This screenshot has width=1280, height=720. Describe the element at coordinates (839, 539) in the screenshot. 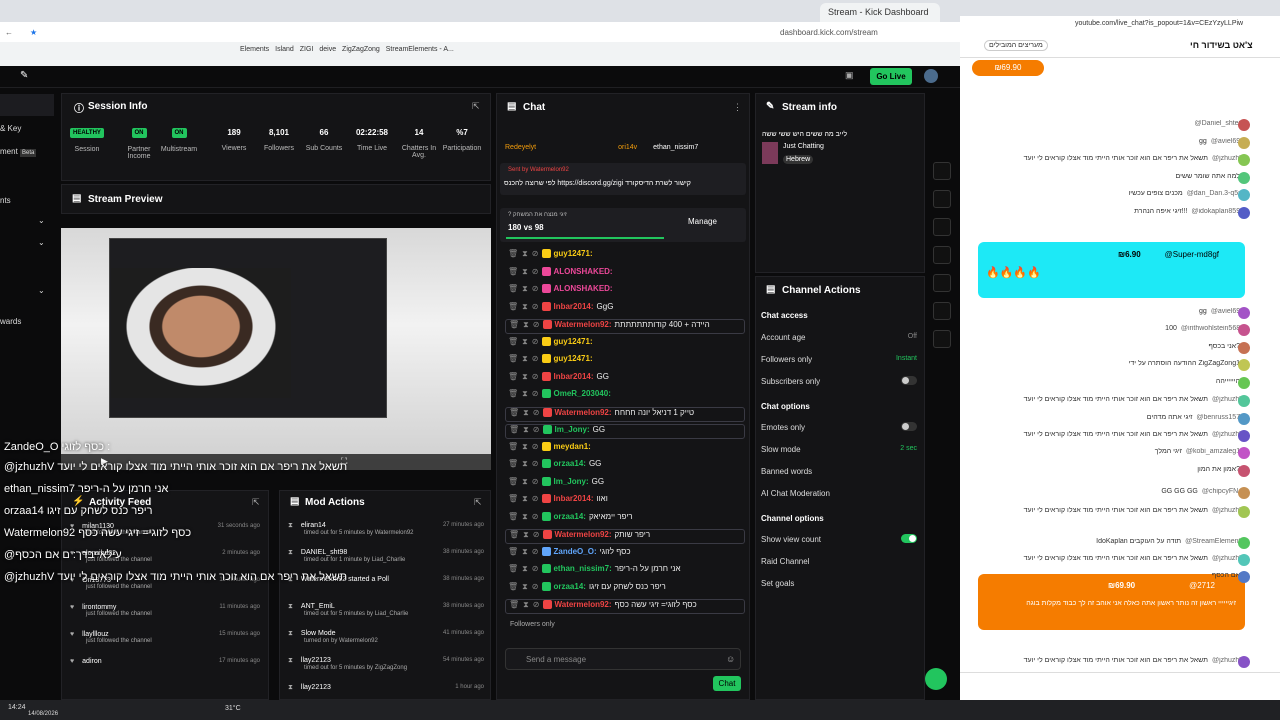

I see `show-view-count-row: Show view count` at that location.